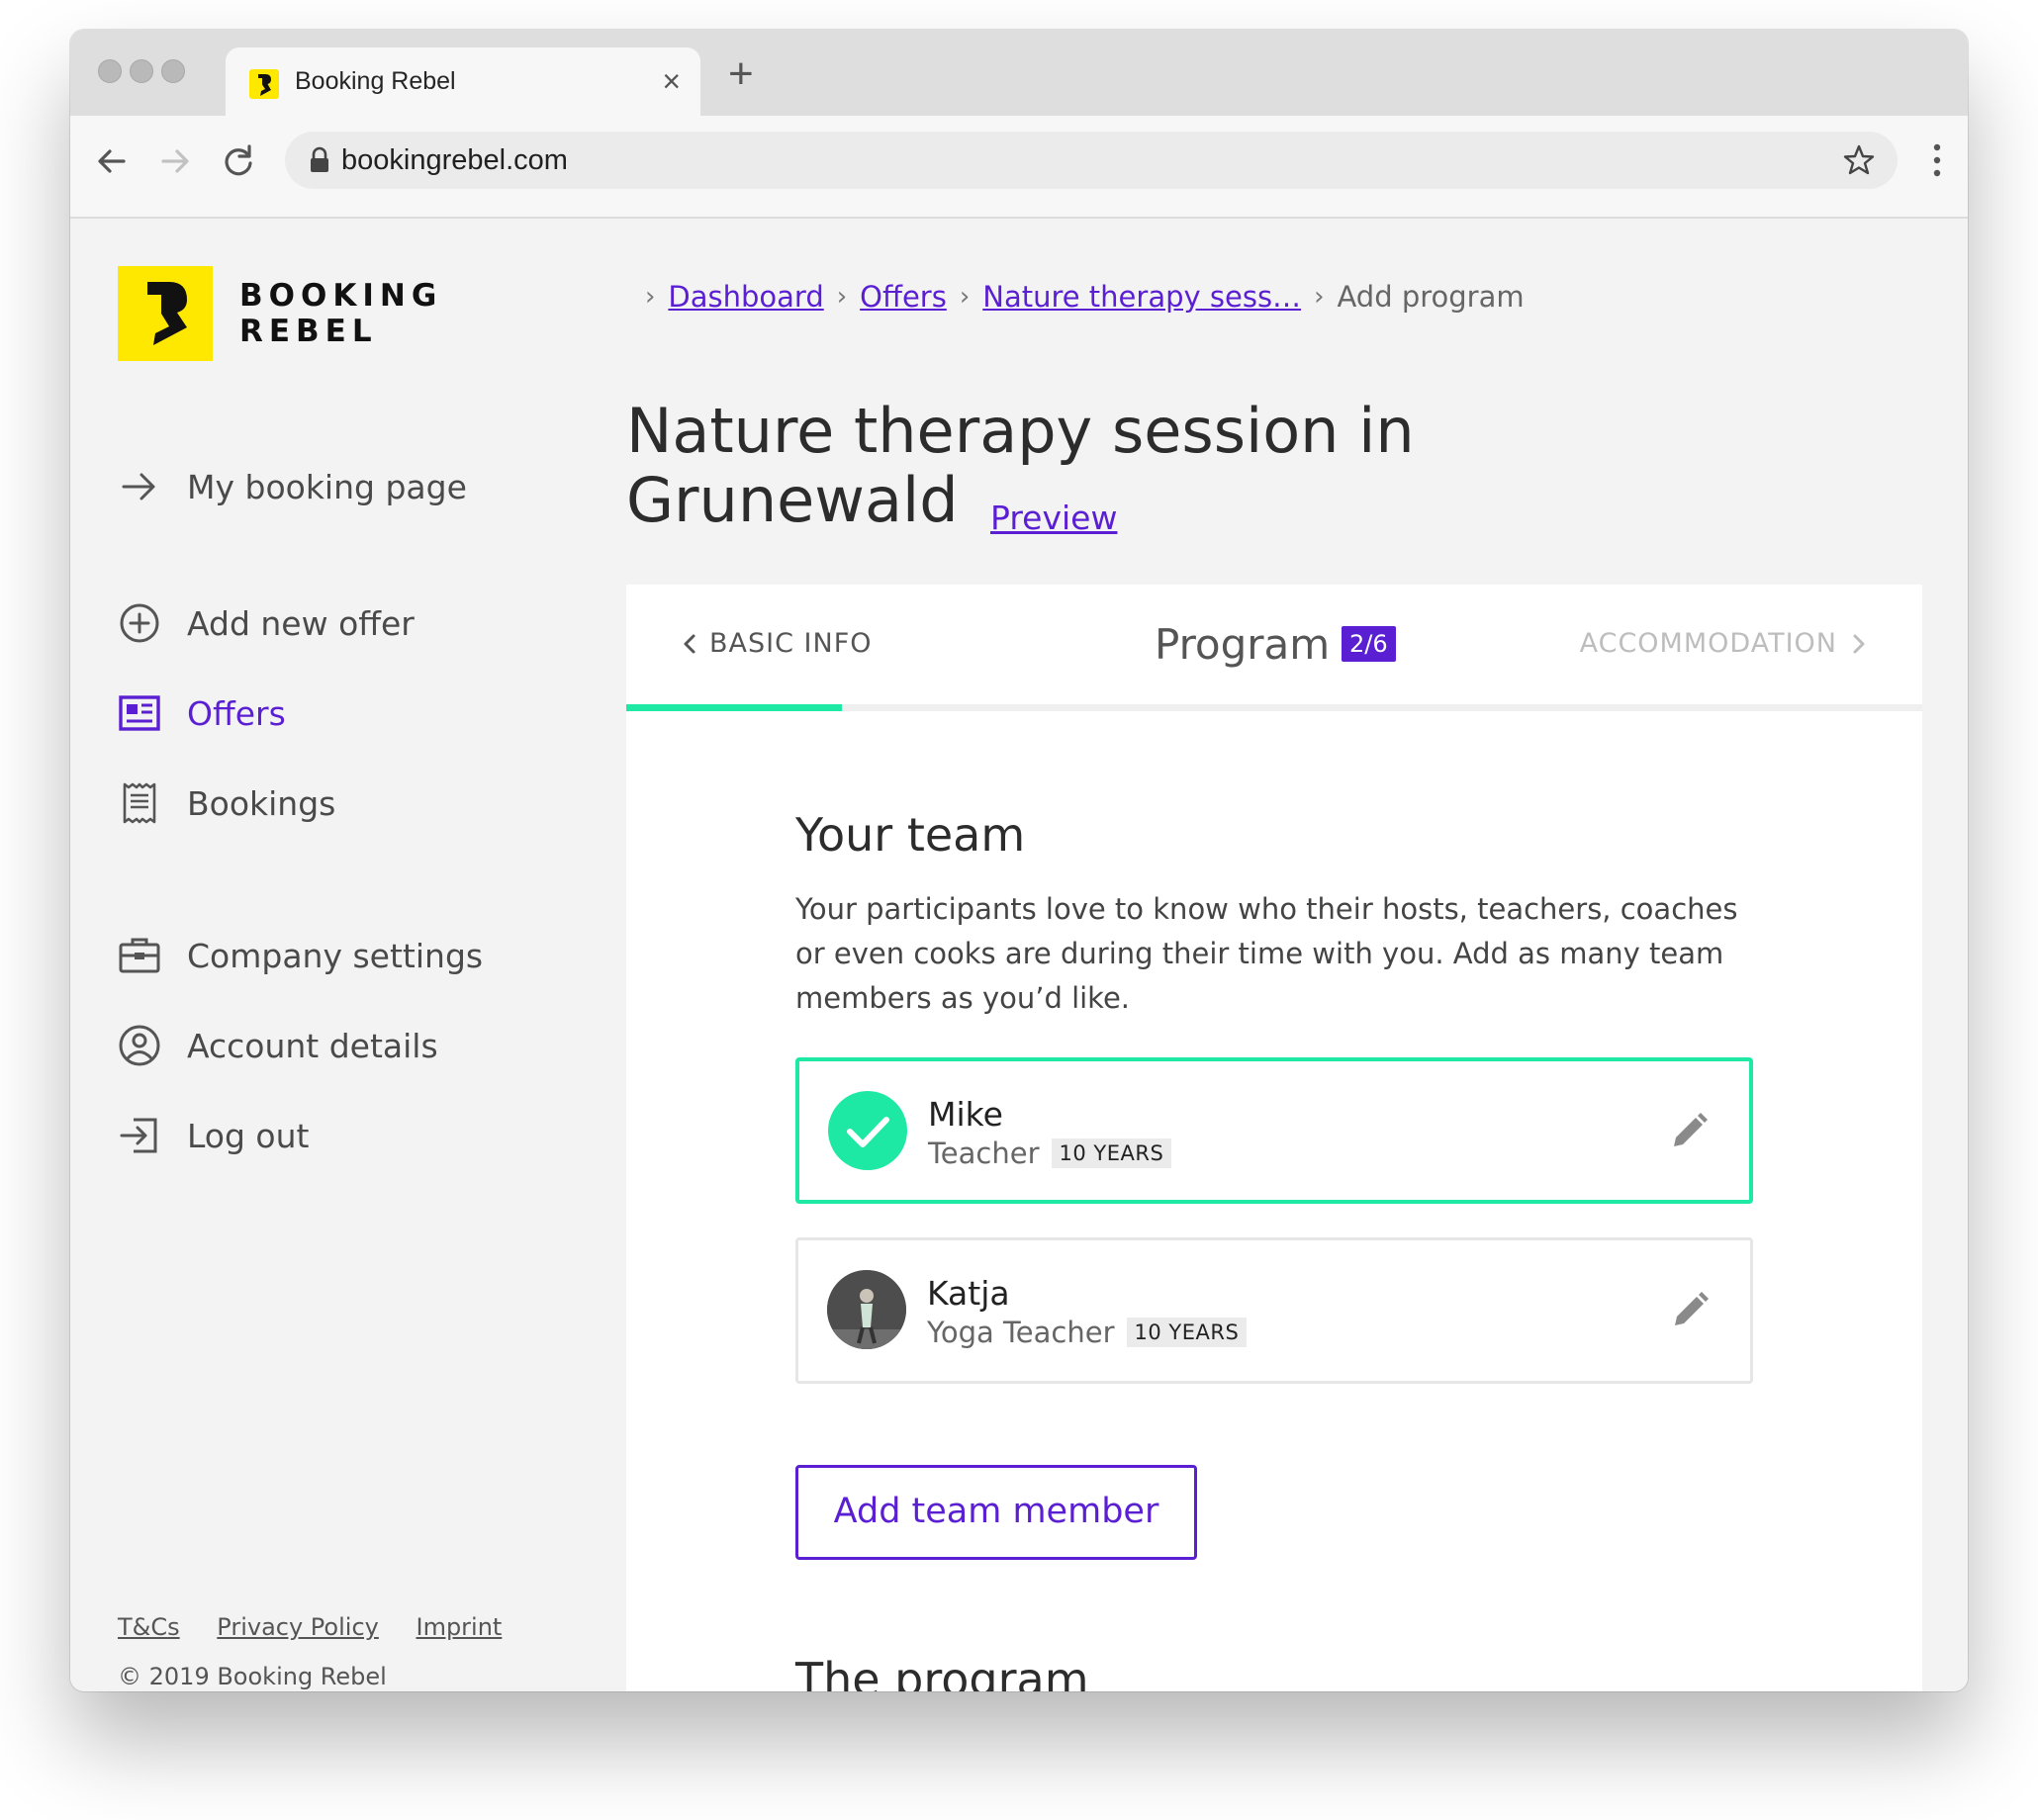 Image resolution: width=2038 pixels, height=1820 pixels. Describe the element at coordinates (734, 707) in the screenshot. I see `step-progress-bar` at that location.